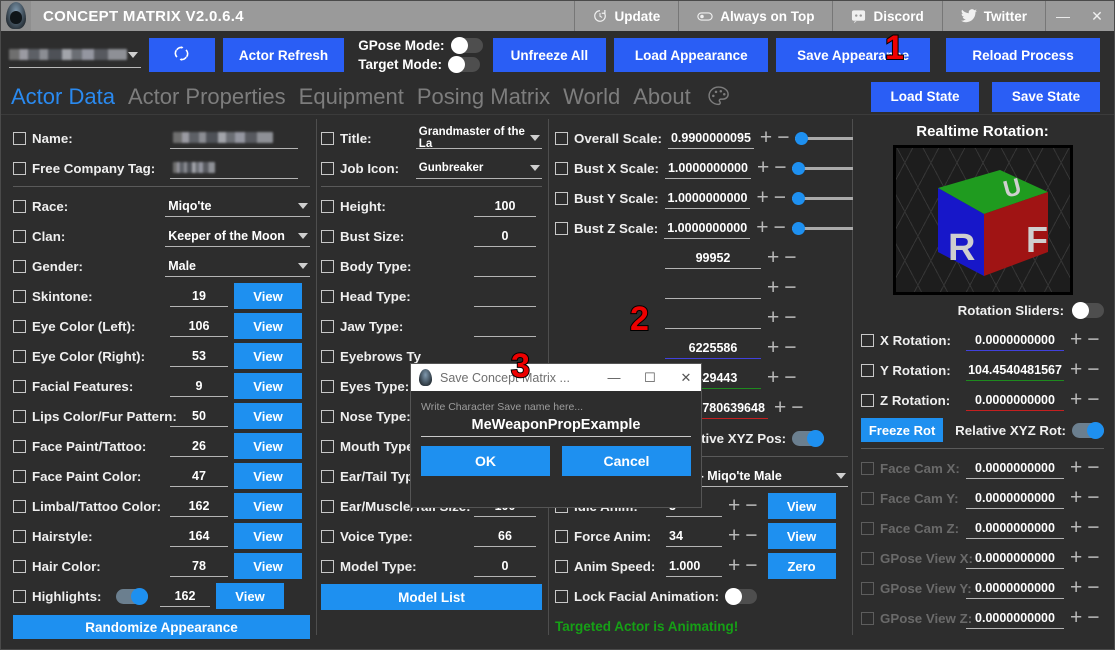 This screenshot has width=1115, height=650. What do you see at coordinates (478, 168) in the screenshot?
I see `dropdown-job-icon: Gunbreaker` at bounding box center [478, 168].